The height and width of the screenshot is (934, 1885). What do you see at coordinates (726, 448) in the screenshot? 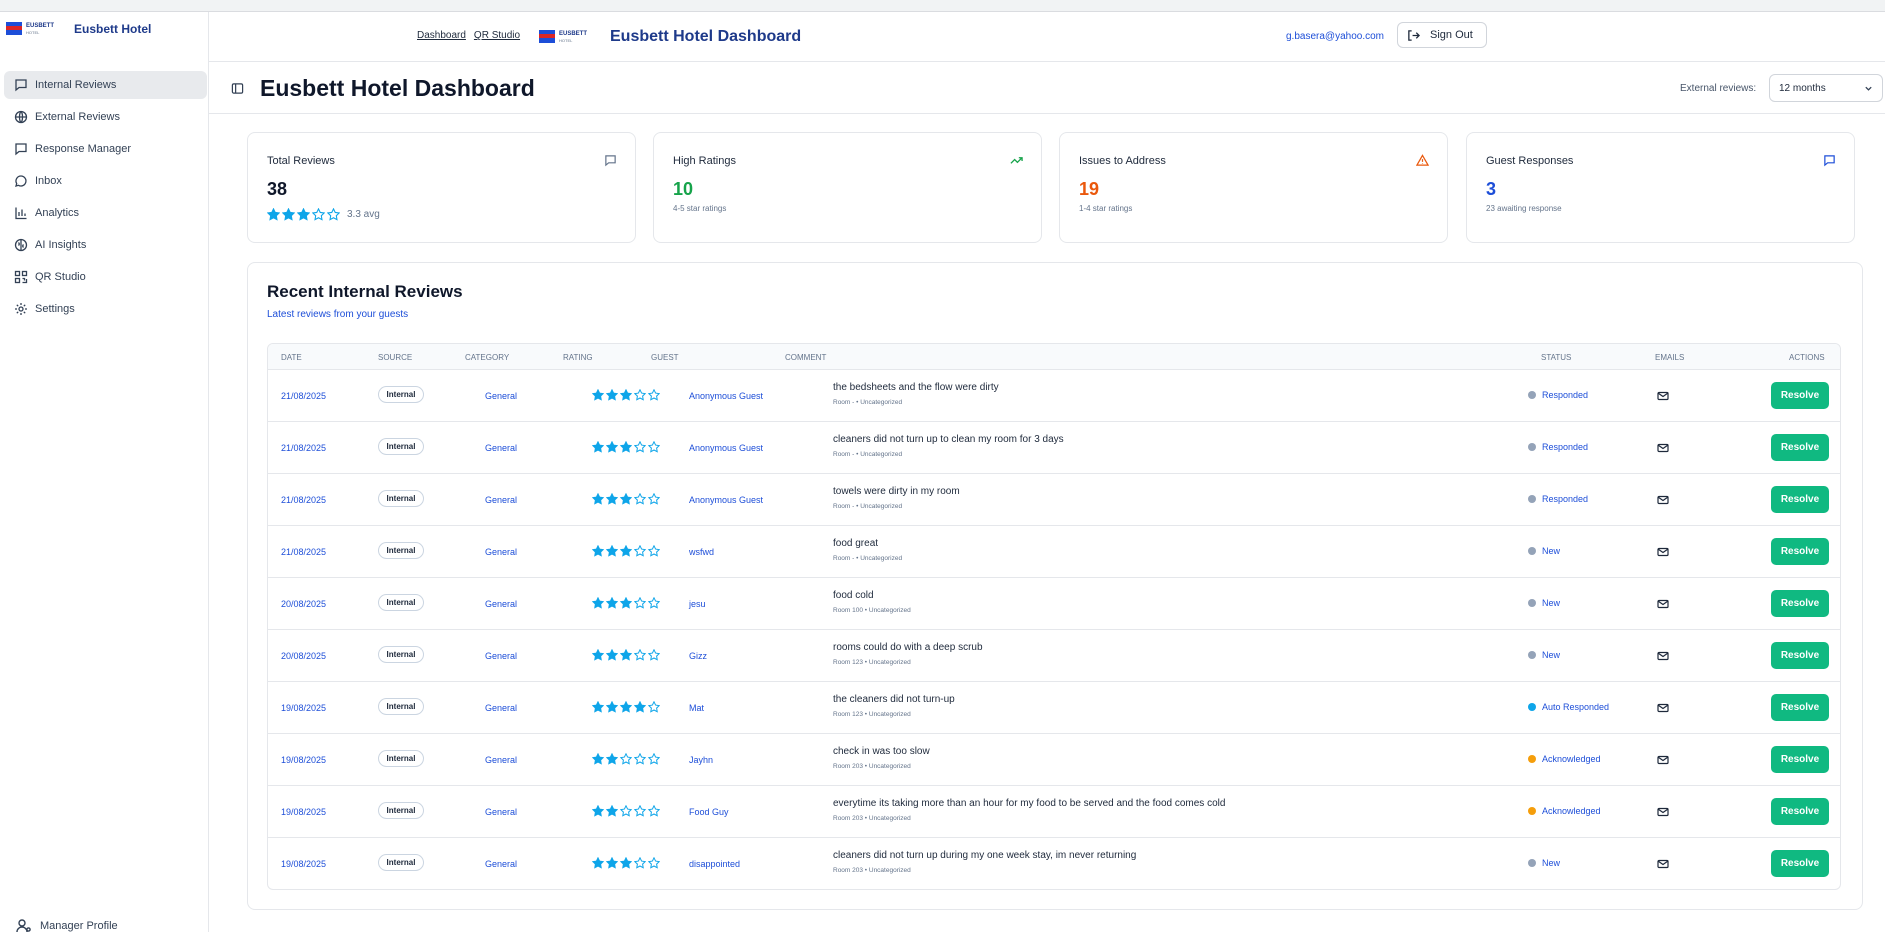
I see `review-guest: Anonymous Guest` at bounding box center [726, 448].